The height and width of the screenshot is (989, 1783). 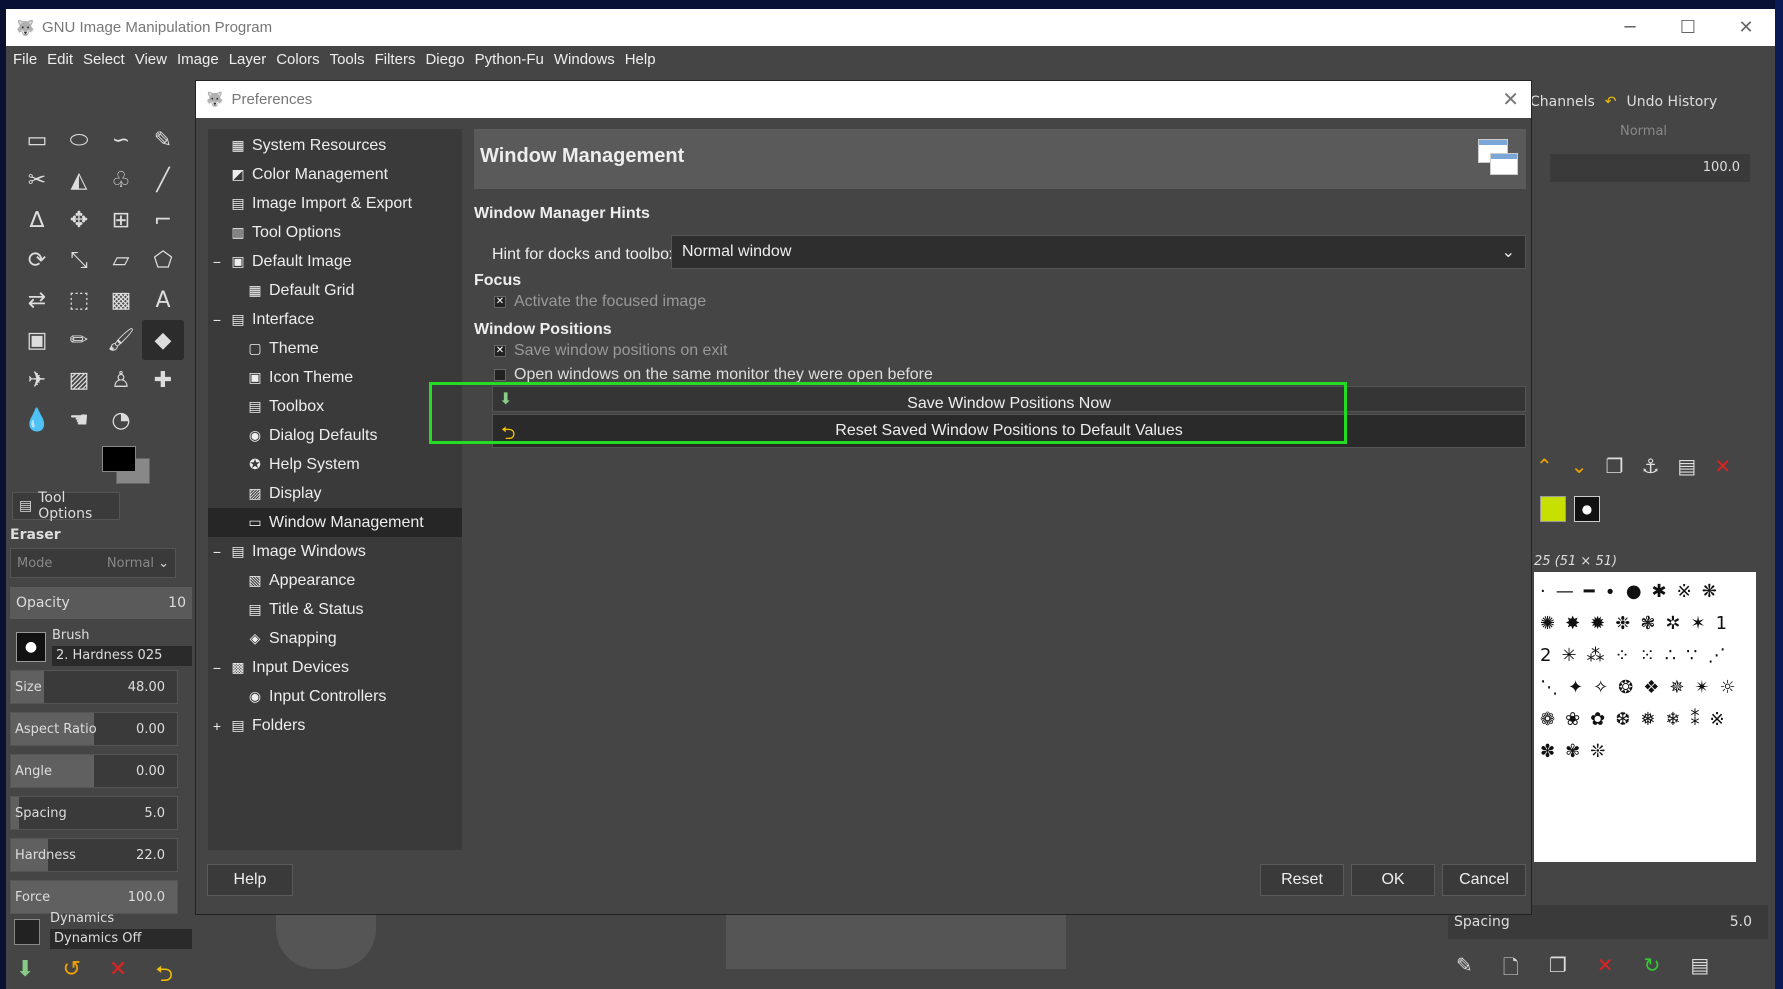 What do you see at coordinates (119, 459) in the screenshot?
I see `foreground-color-swatch` at bounding box center [119, 459].